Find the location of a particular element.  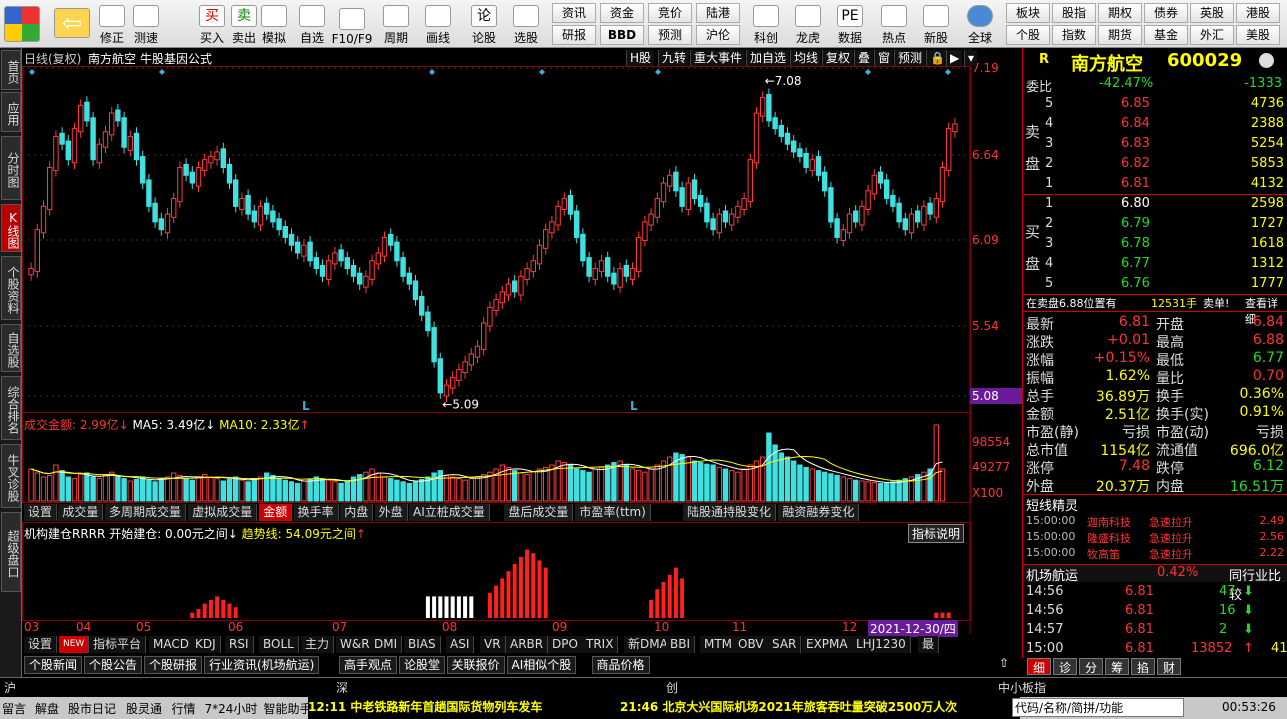

vol-tab-2: 多周期成交量 is located at coordinates (146, 512).